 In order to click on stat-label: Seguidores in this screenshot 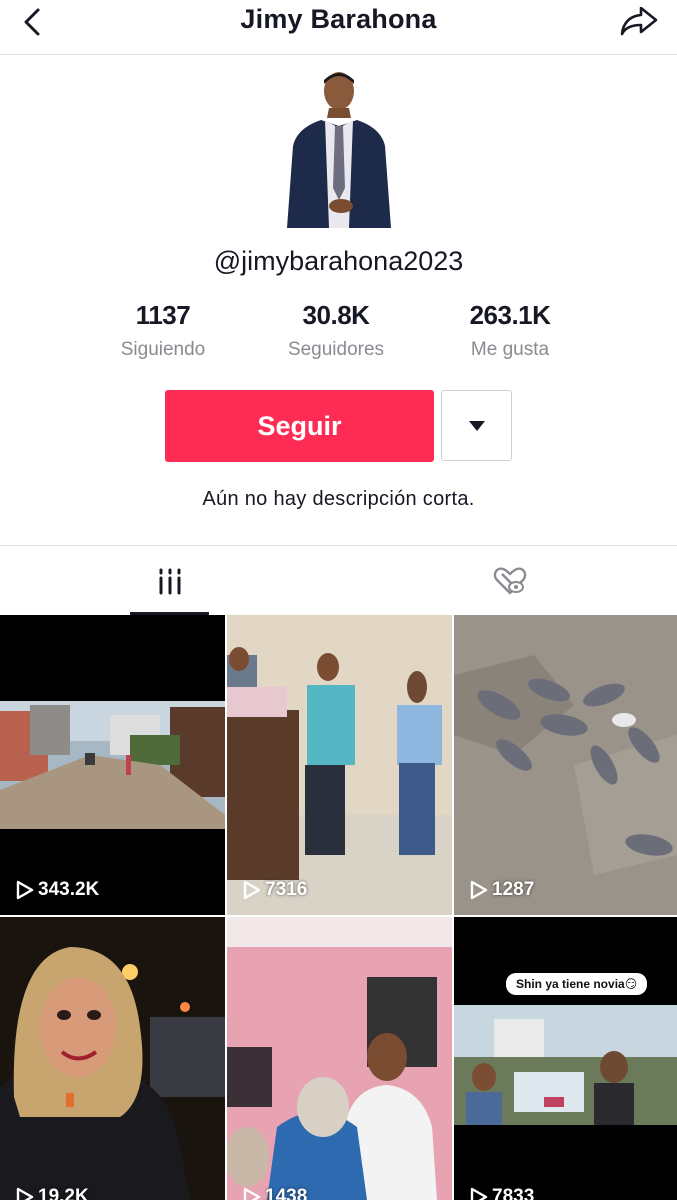, I will do `click(336, 349)`.